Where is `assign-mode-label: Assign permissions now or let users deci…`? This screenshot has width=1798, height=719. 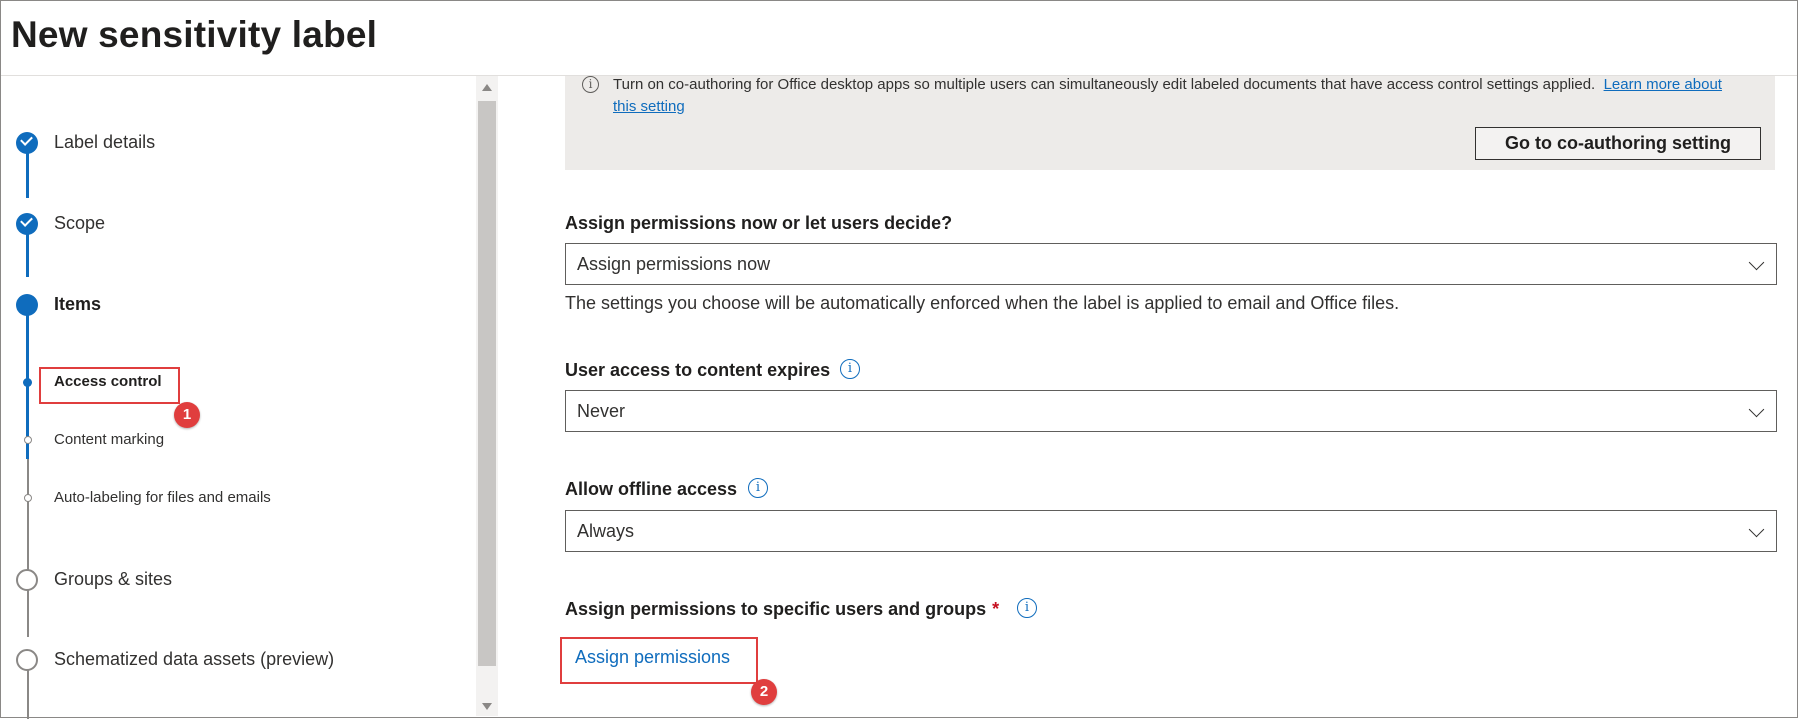
assign-mode-label: Assign permissions now or let users deci… is located at coordinates (759, 223).